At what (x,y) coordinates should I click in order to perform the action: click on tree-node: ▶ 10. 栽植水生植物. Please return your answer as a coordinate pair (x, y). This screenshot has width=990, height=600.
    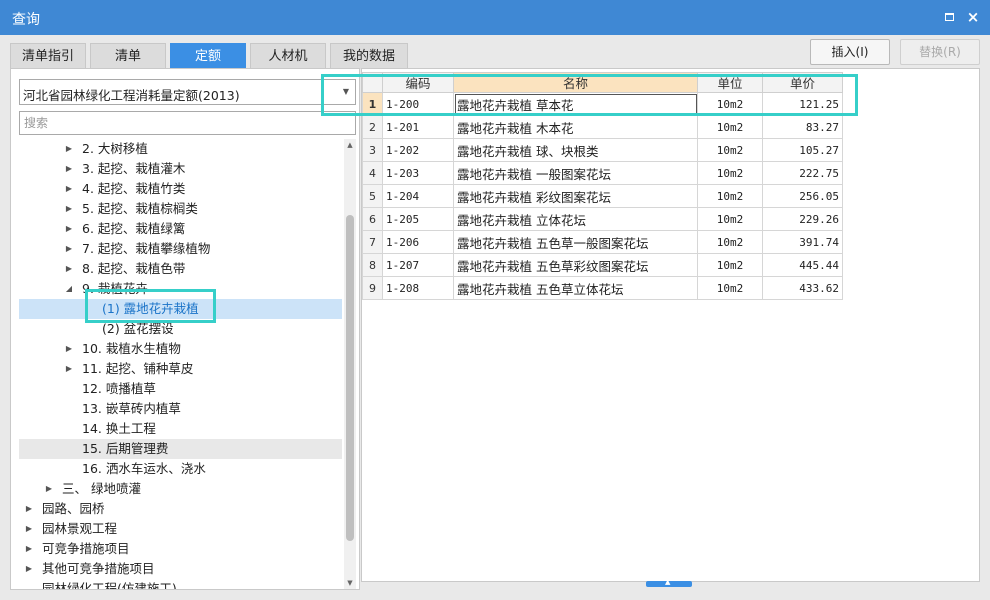
    Looking at the image, I should click on (180, 349).